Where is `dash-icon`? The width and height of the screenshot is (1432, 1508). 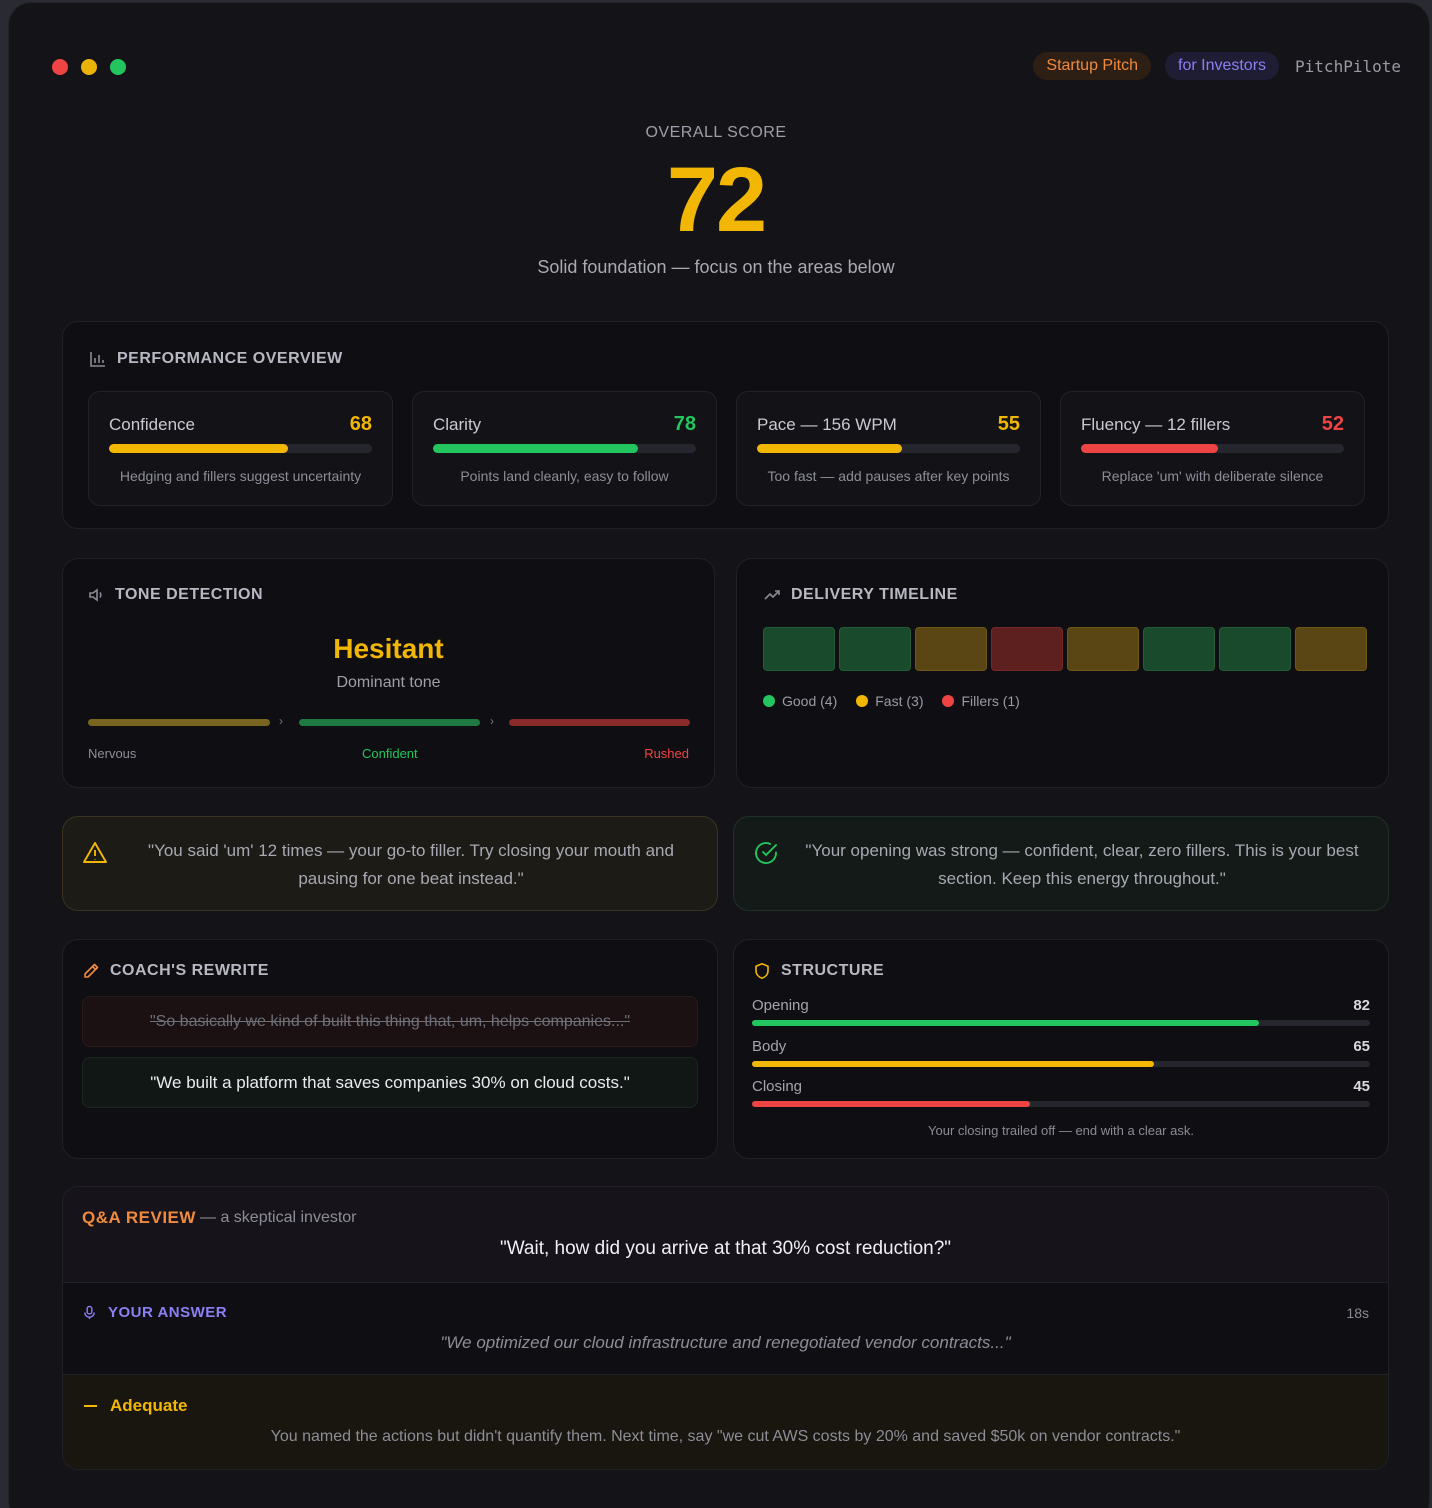 dash-icon is located at coordinates (90, 1406).